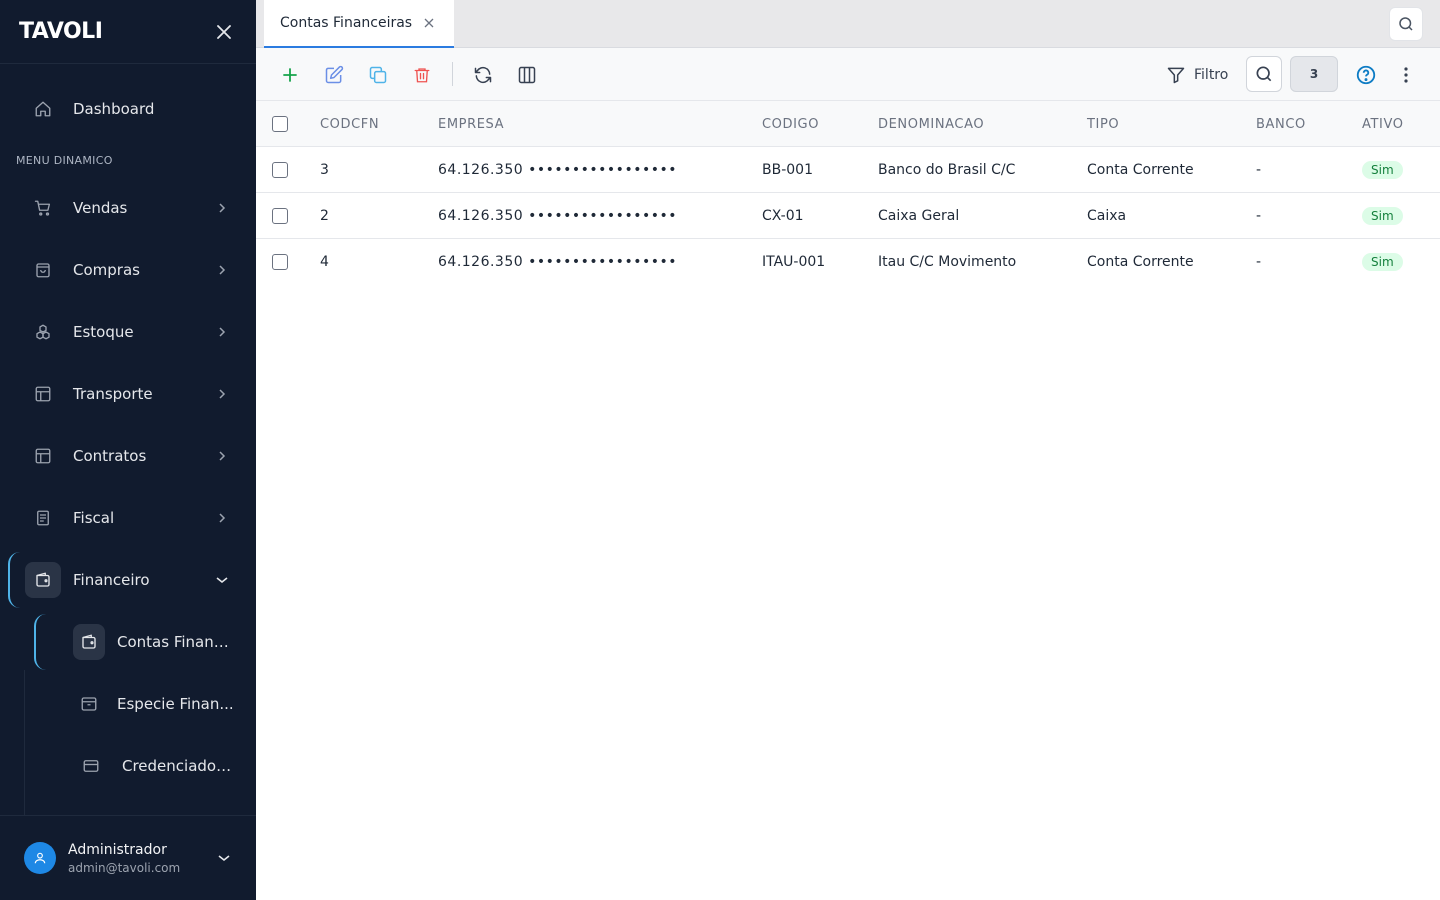  What do you see at coordinates (128, 518) in the screenshot?
I see `sidebar-item-fiscal: Fiscal` at bounding box center [128, 518].